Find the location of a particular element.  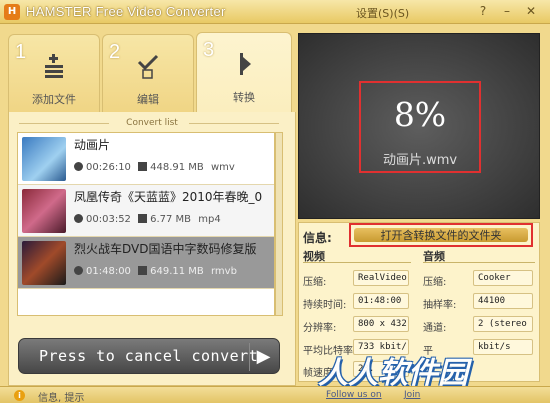

cancel-convert-label: Press to cancel convert is located at coordinates (149, 356).